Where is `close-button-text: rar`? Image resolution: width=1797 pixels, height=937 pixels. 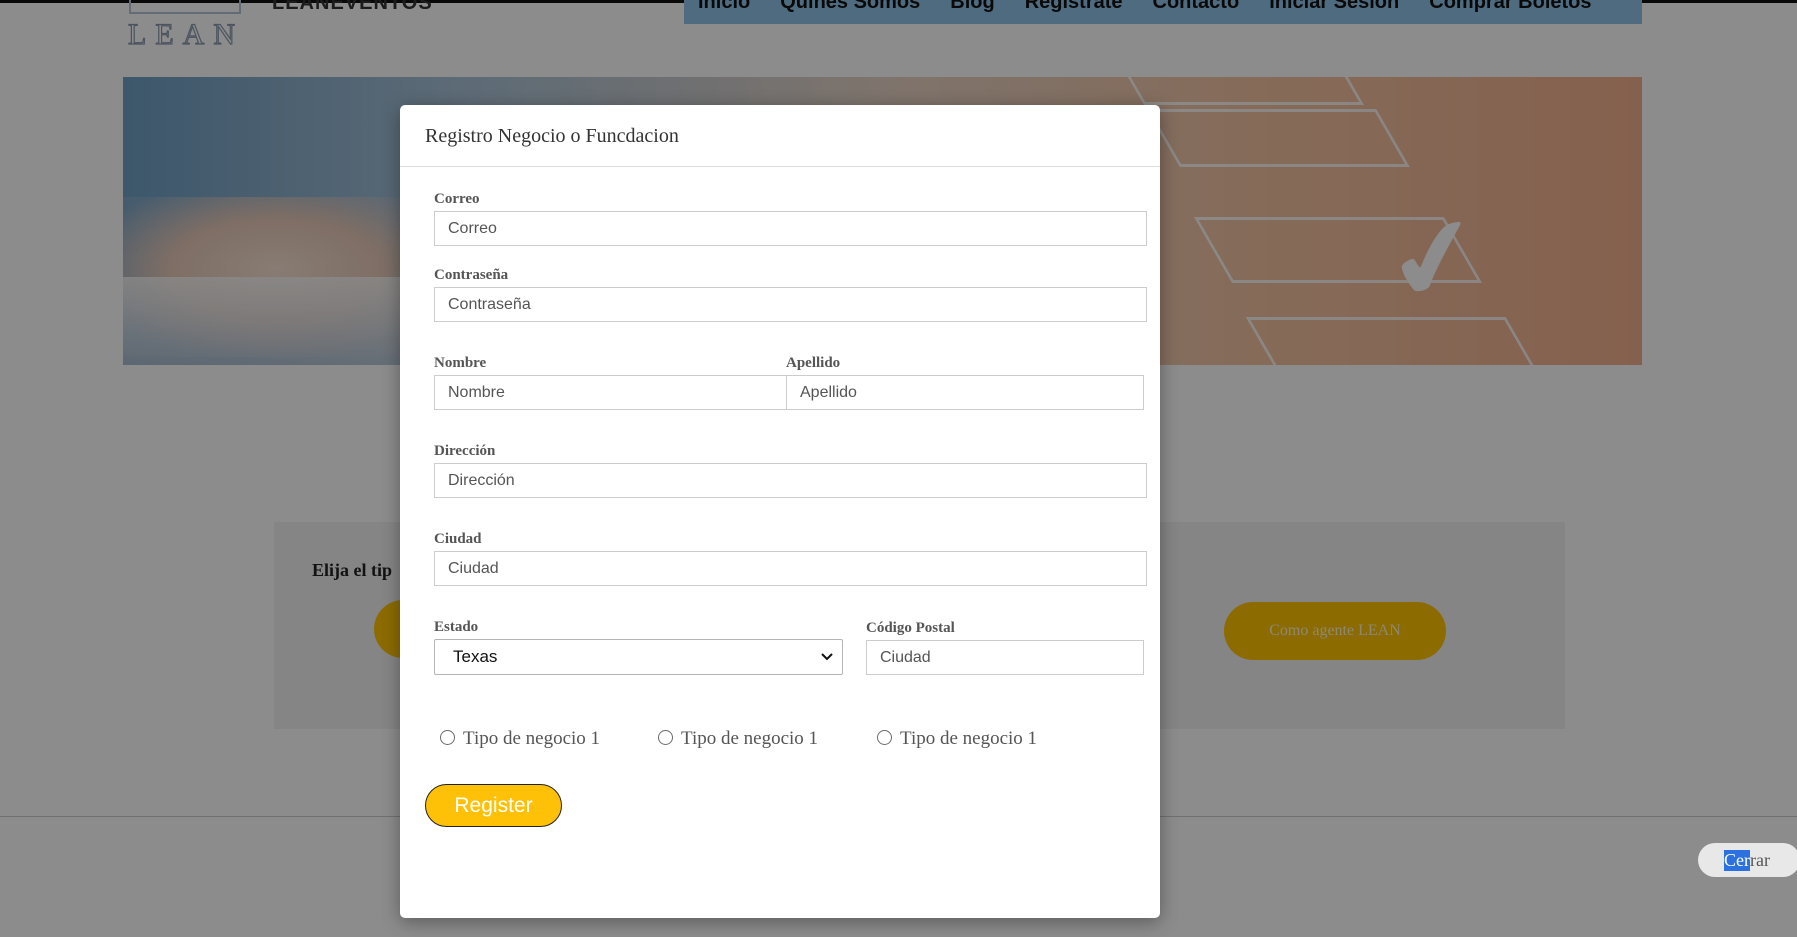
close-button-text: rar is located at coordinates (1760, 859).